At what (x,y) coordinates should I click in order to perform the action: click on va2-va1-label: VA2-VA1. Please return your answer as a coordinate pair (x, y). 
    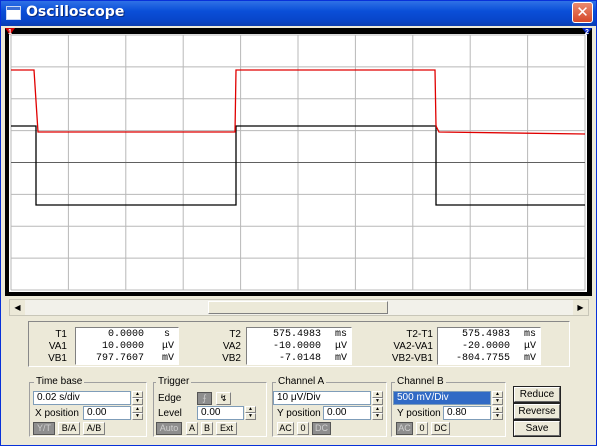
    Looking at the image, I should click on (413, 346).